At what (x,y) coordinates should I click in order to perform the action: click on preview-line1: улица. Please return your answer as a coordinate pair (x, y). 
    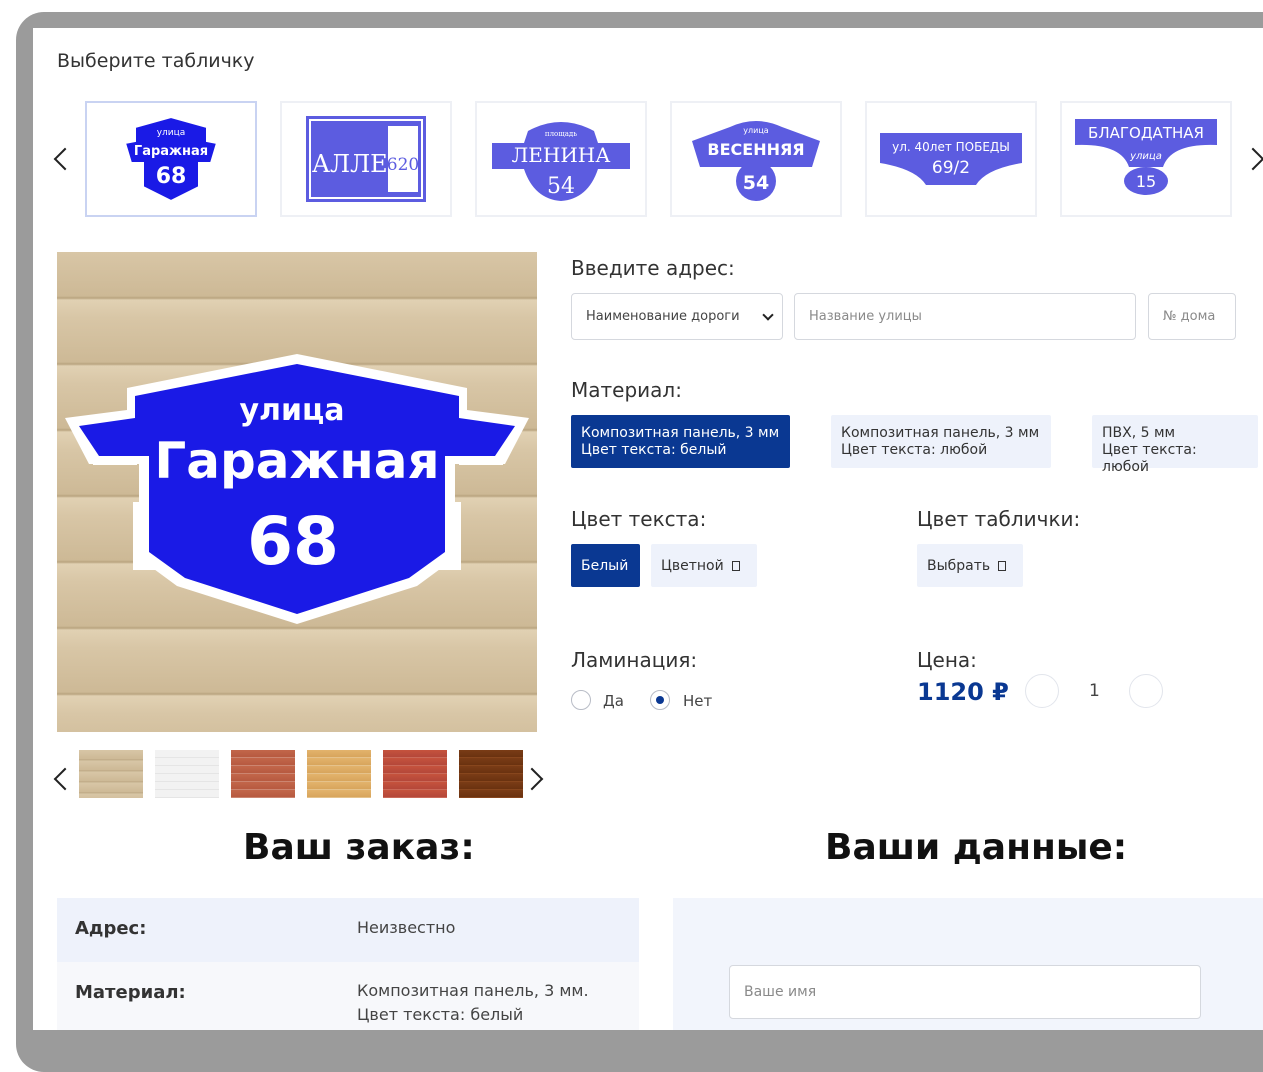
    Looking at the image, I should click on (291, 410).